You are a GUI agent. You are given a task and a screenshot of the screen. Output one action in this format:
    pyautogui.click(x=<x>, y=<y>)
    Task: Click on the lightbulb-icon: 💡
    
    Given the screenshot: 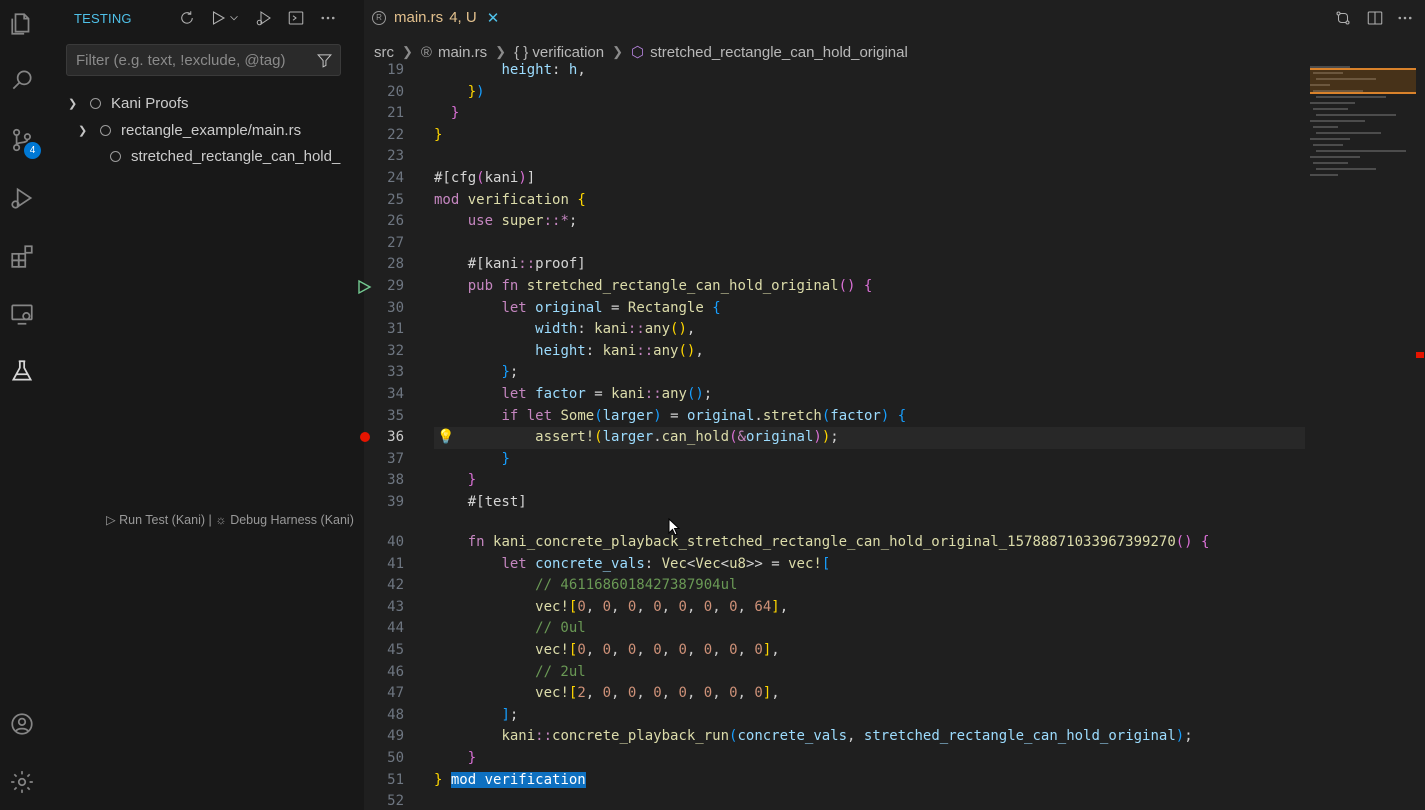 What is the action you would take?
    pyautogui.click(x=445, y=436)
    